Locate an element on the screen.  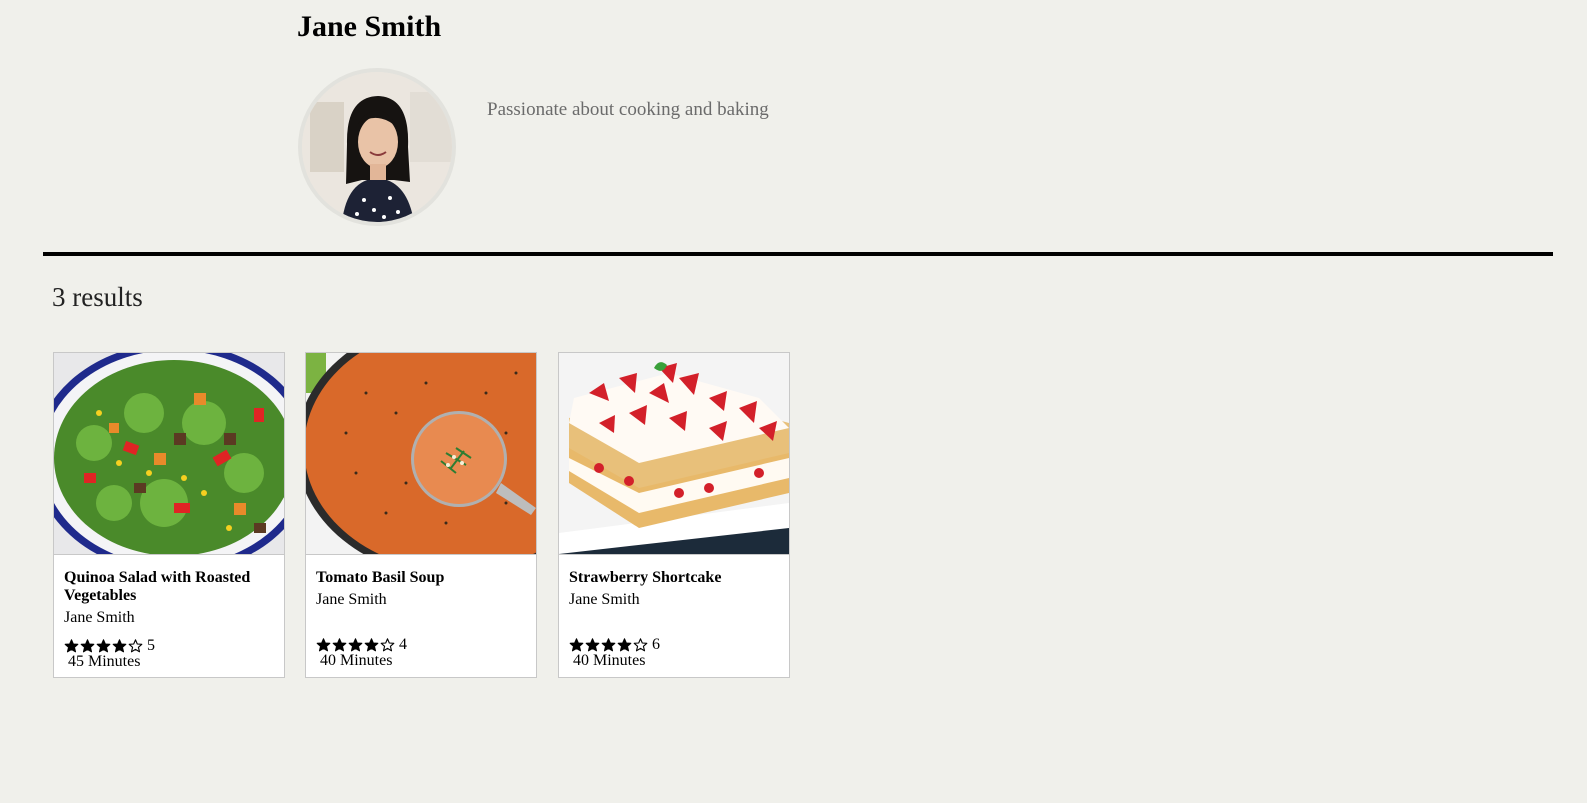
soup-photo-icon is located at coordinates (421, 454).